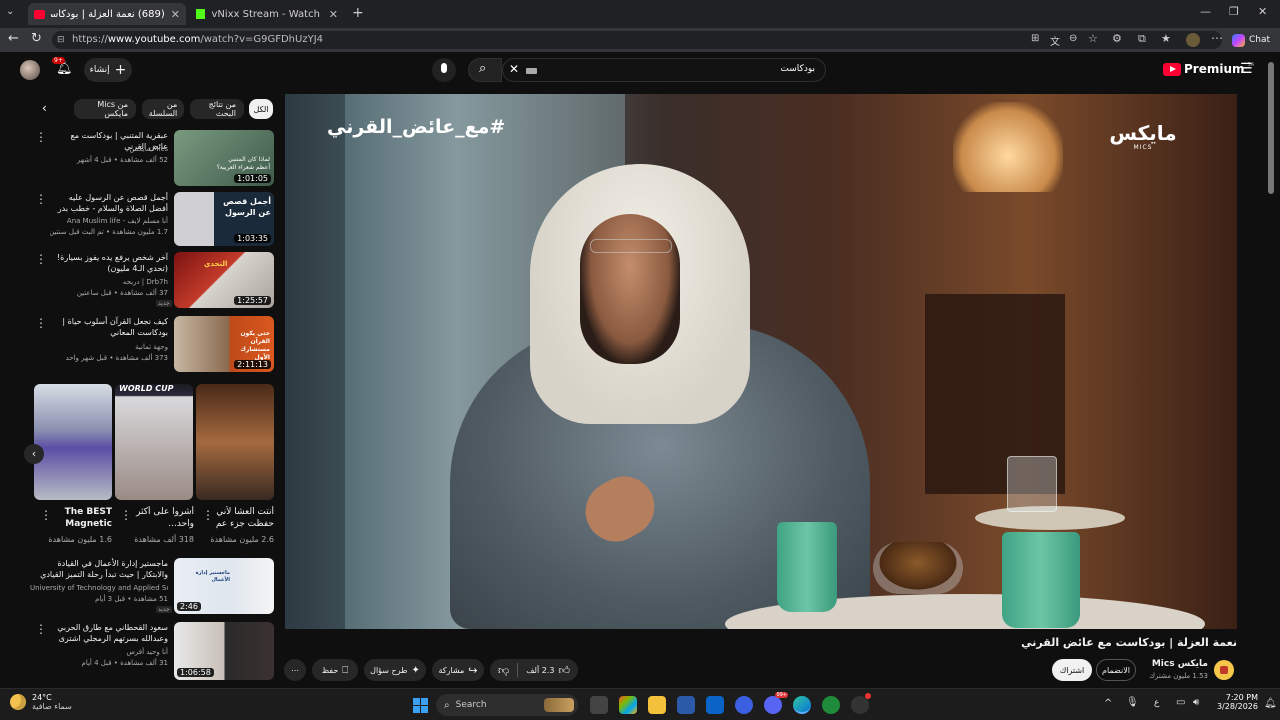  What do you see at coordinates (540, 670) in the screenshot?
I see `like-count: 2.3 ألف` at bounding box center [540, 670].